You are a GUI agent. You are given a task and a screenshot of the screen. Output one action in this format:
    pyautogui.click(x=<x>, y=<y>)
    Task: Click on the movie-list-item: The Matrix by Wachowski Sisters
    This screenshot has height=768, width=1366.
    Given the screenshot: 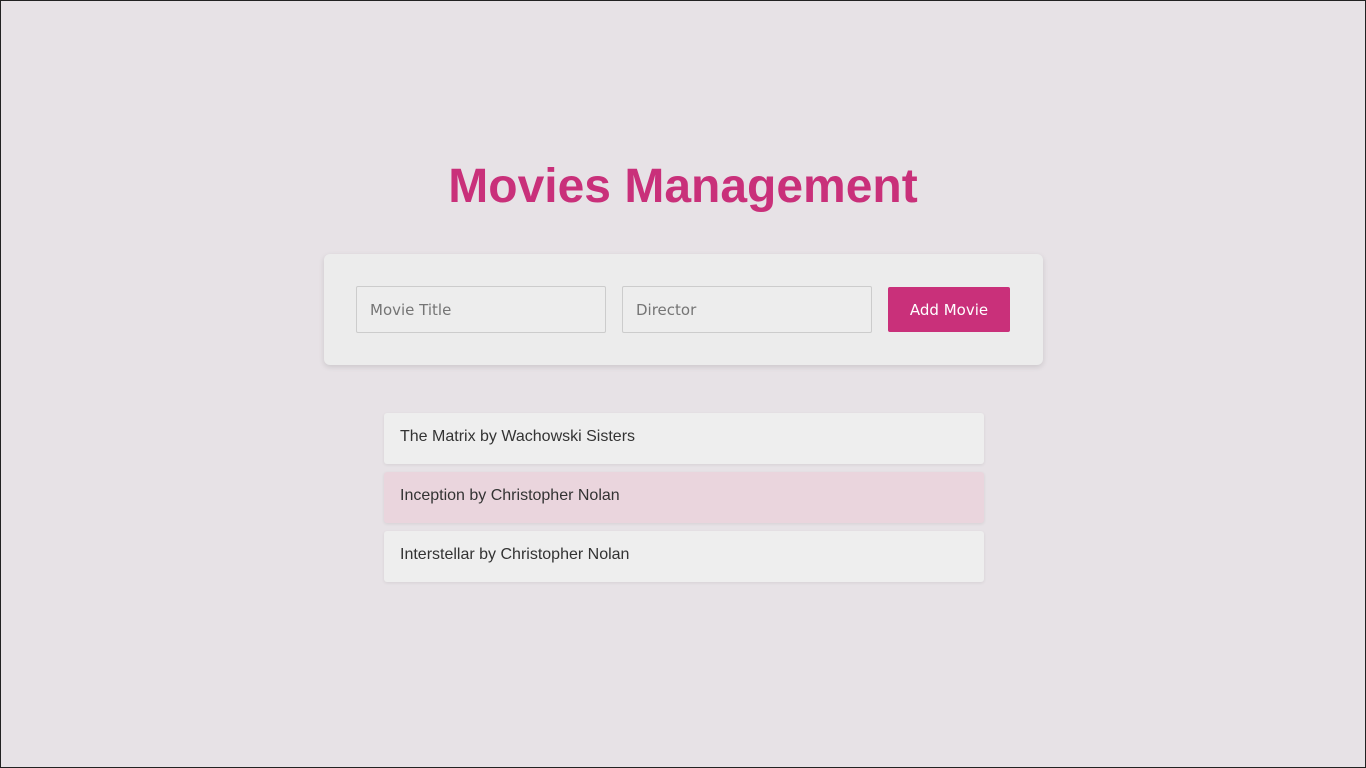 What is the action you would take?
    pyautogui.click(x=684, y=438)
    